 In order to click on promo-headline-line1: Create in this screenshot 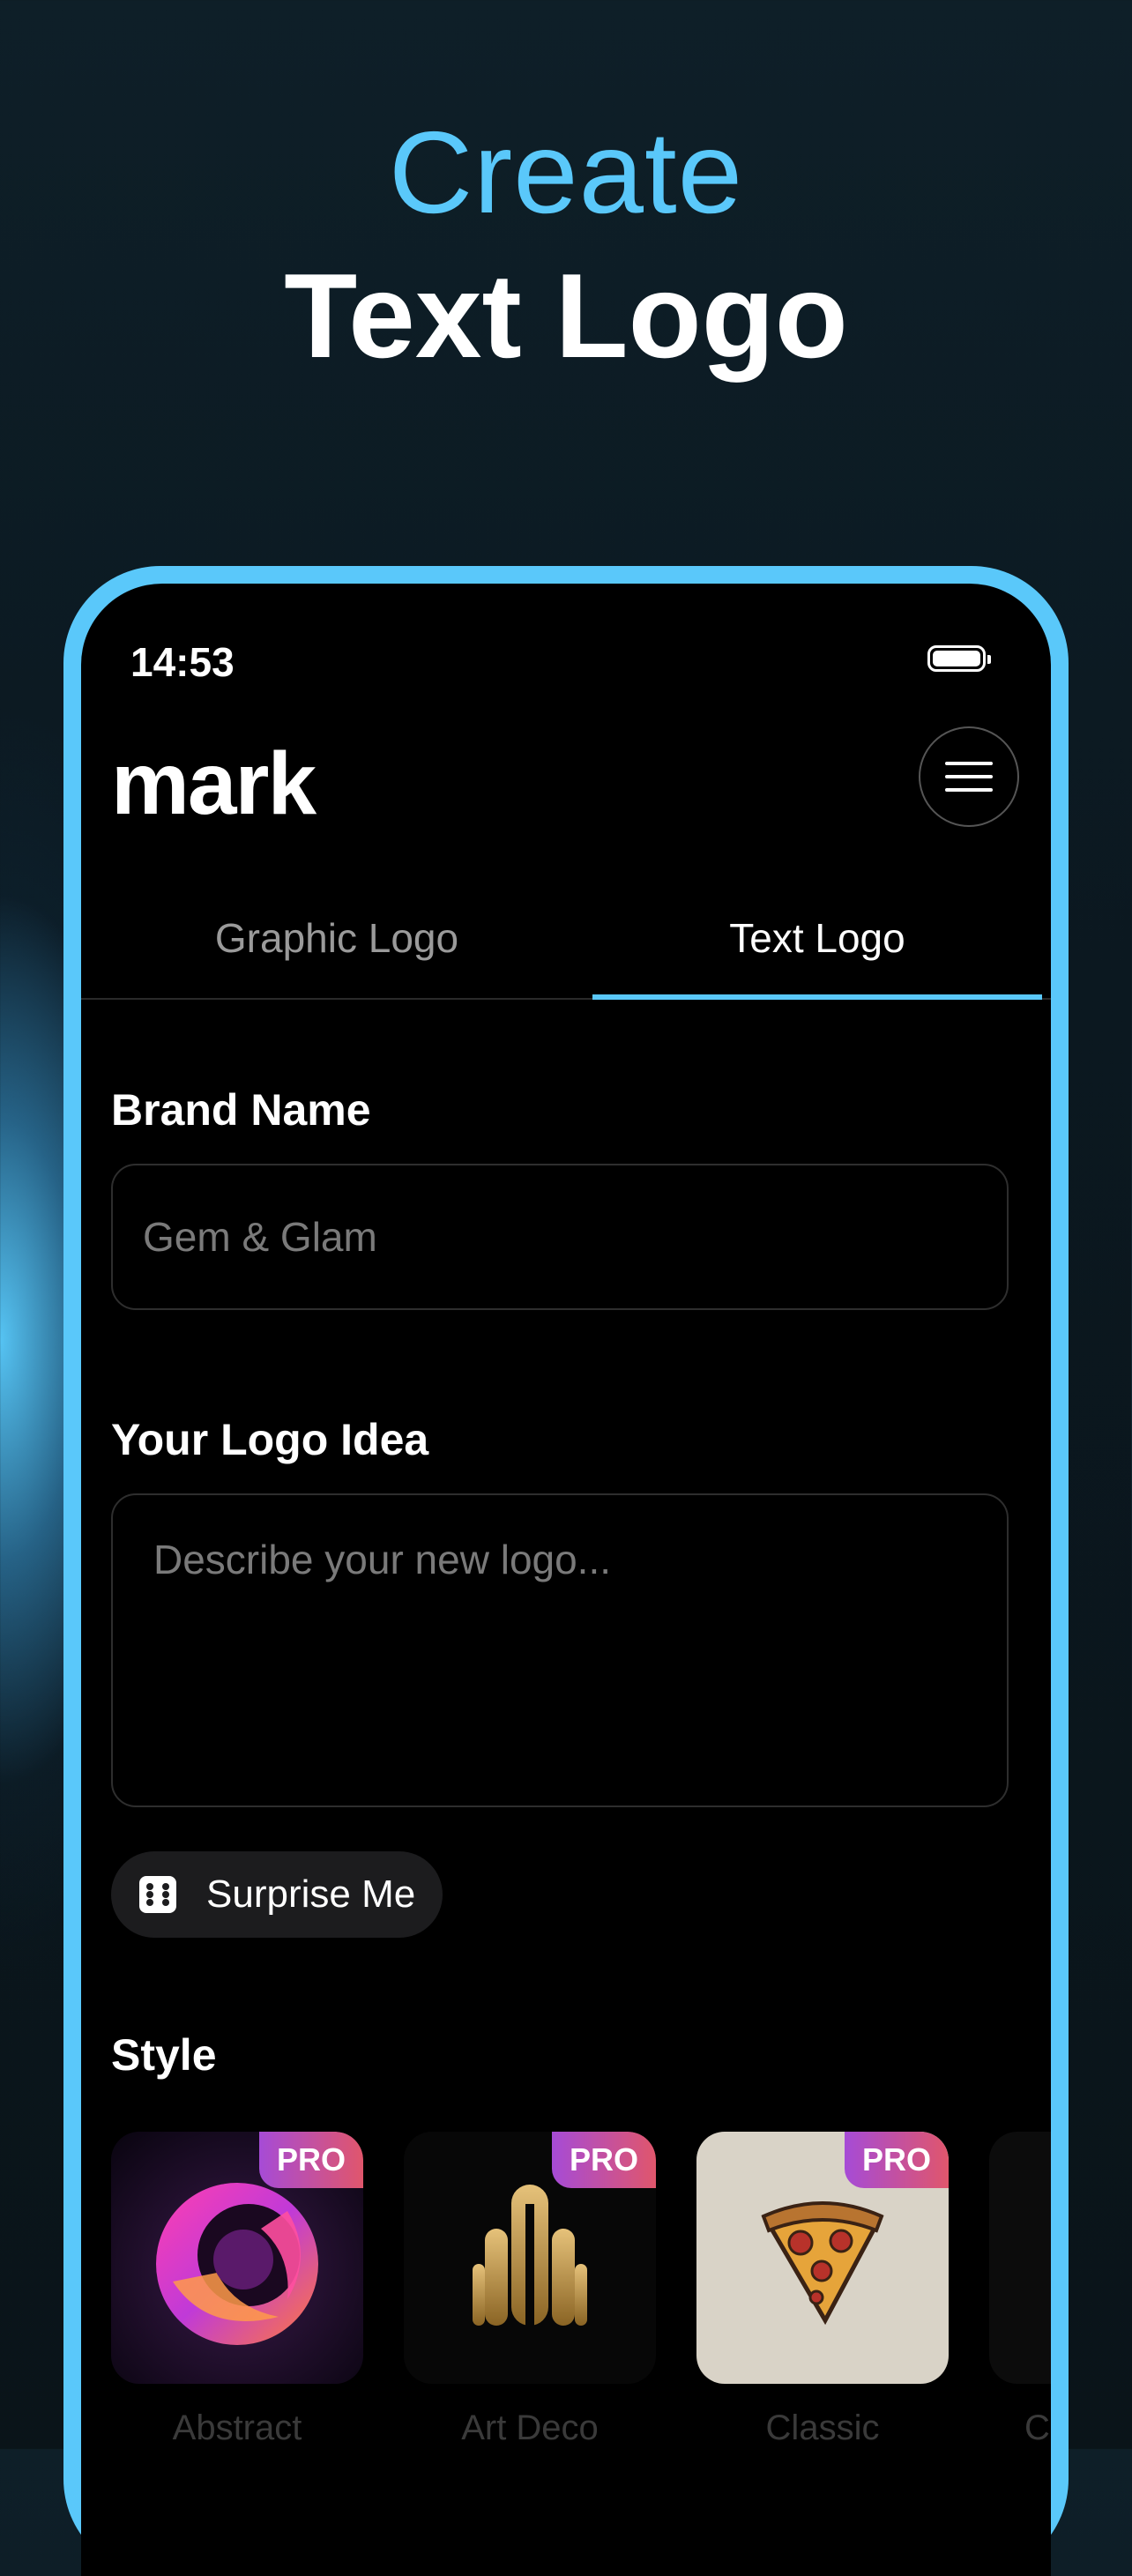, I will do `click(566, 172)`.